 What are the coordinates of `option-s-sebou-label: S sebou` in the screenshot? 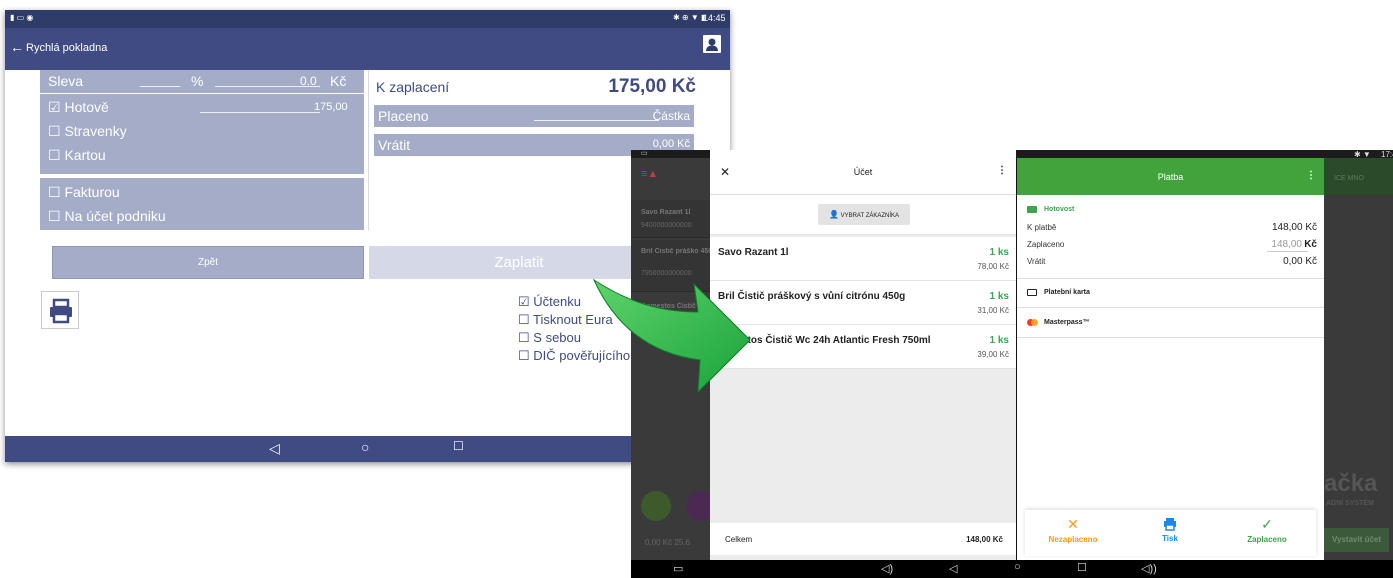 It's located at (557, 337).